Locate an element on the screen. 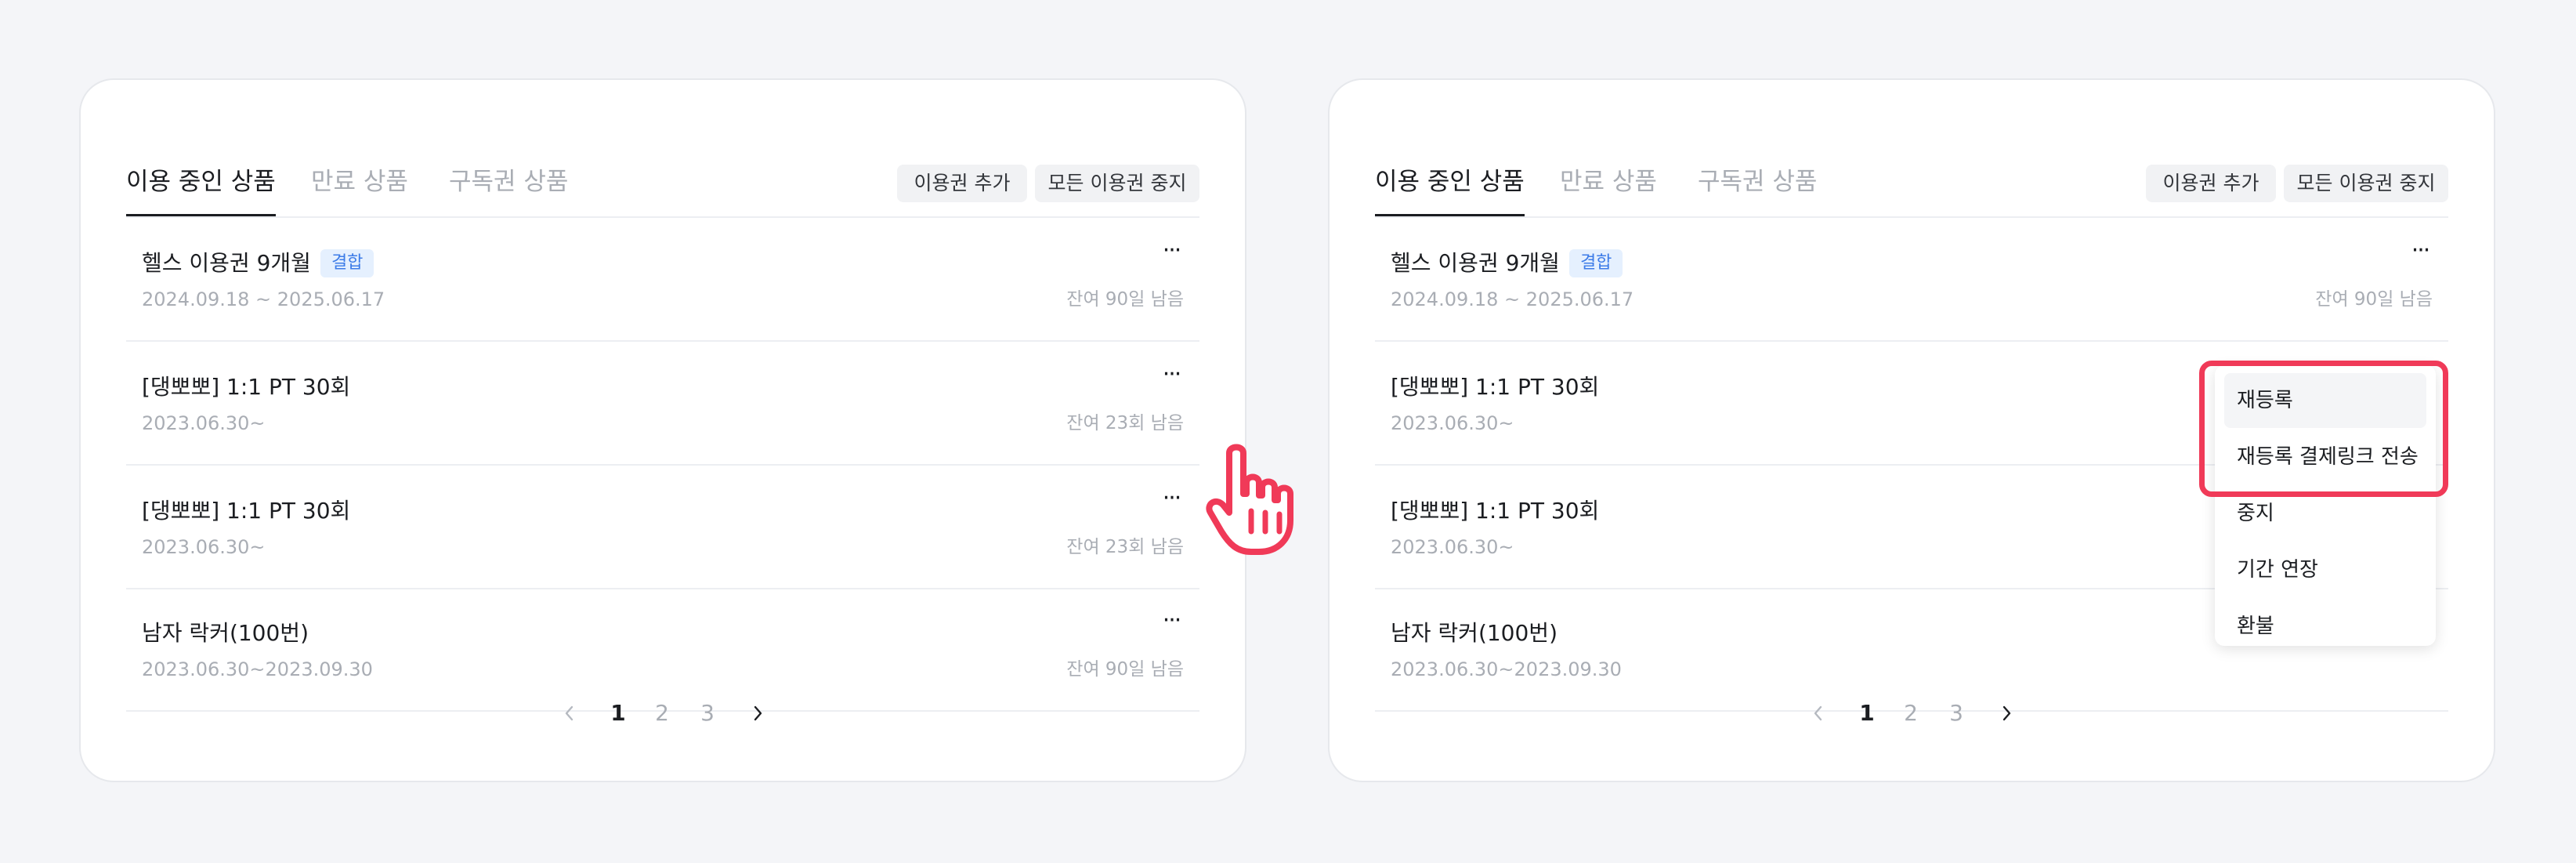  menu-item-refund: 환불 is located at coordinates (2325, 626).